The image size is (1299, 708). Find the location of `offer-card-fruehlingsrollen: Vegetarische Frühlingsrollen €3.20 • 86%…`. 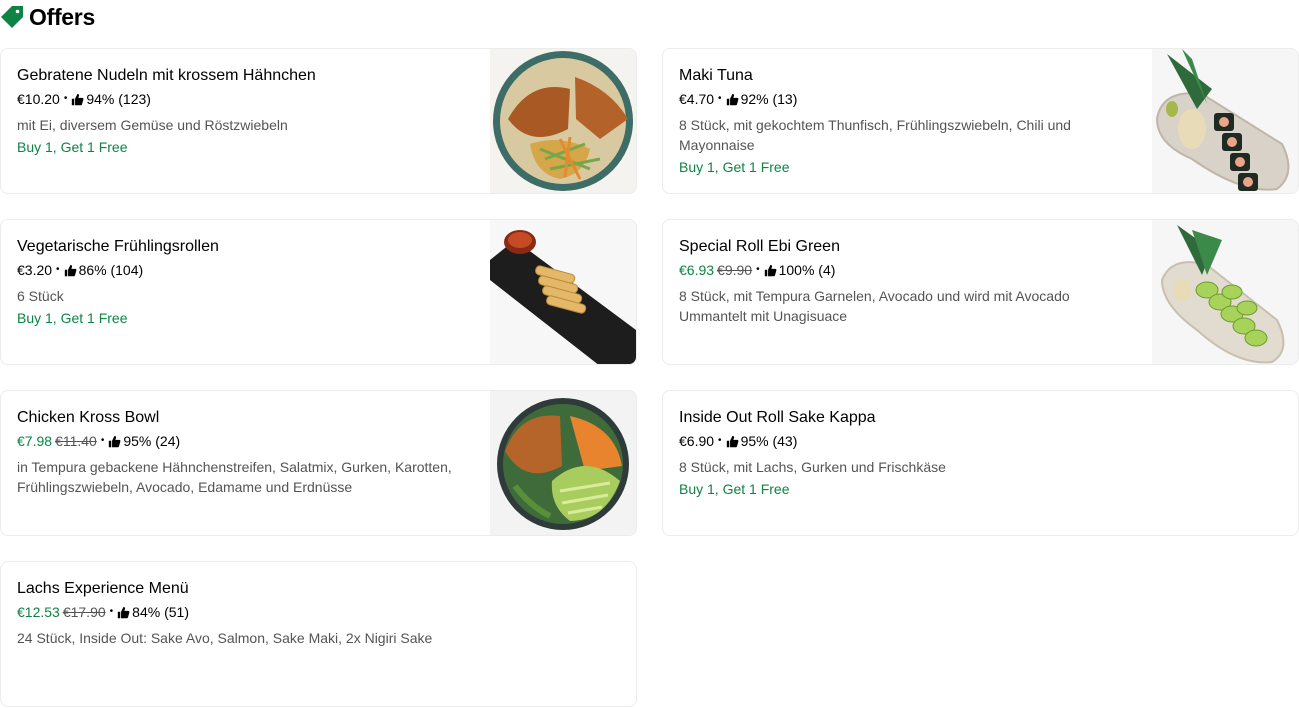

offer-card-fruehlingsrollen: Vegetarische Frühlingsrollen €3.20 • 86%… is located at coordinates (318, 292).